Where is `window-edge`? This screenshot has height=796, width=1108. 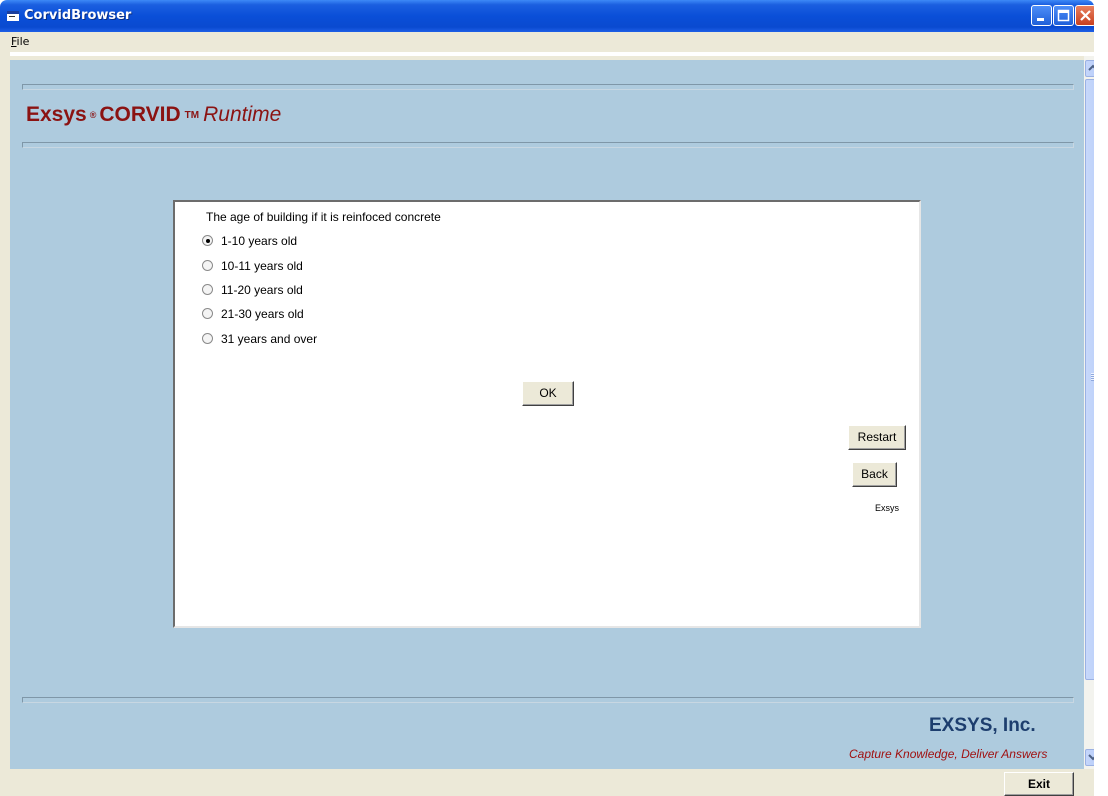
window-edge is located at coordinates (1101, 398).